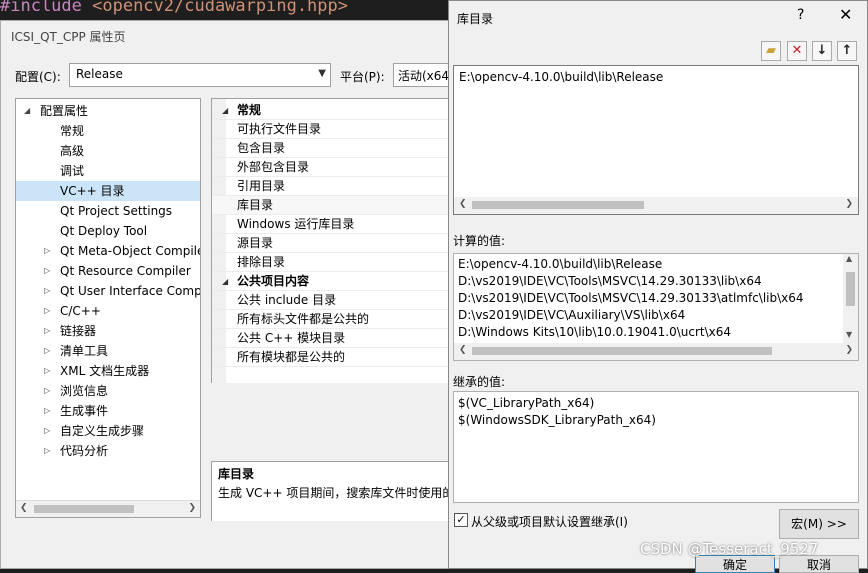 Image resolution: width=868 pixels, height=573 pixels. What do you see at coordinates (108, 311) in the screenshot?
I see `tree-item: ▷ C/C++` at bounding box center [108, 311].